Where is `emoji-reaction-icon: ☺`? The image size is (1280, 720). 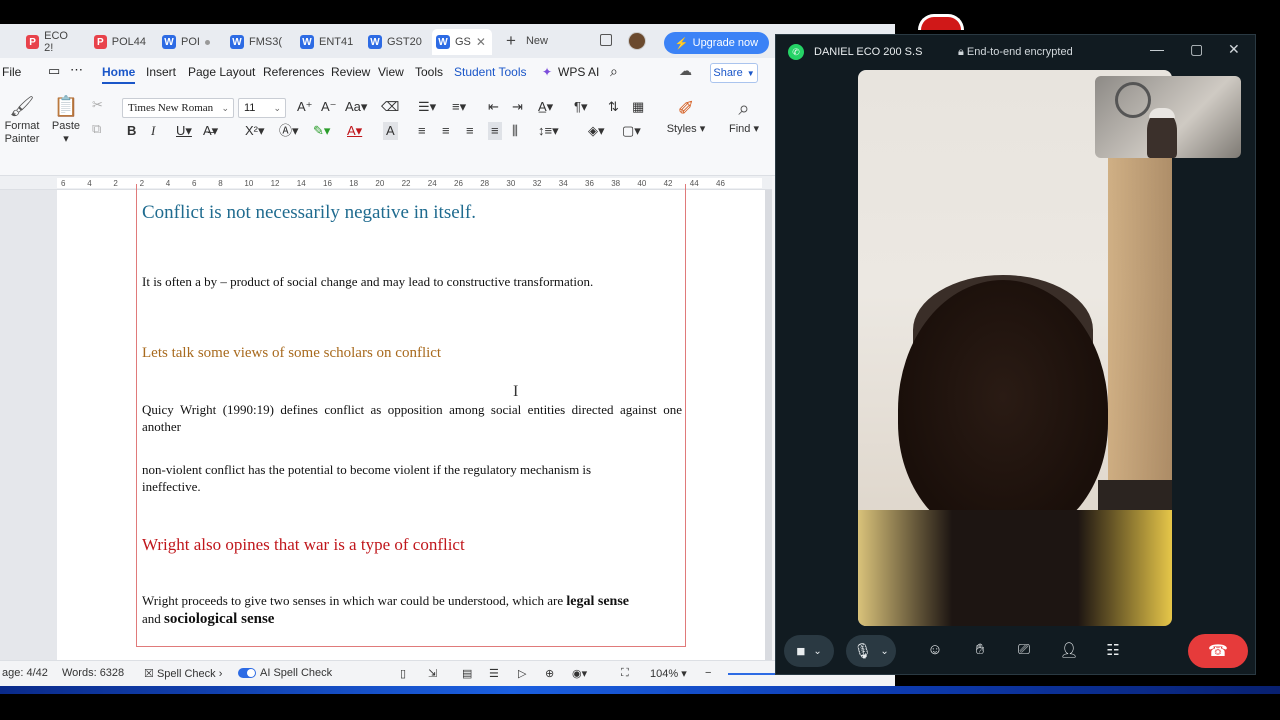
emoji-reaction-icon: ☺ is located at coordinates (935, 649).